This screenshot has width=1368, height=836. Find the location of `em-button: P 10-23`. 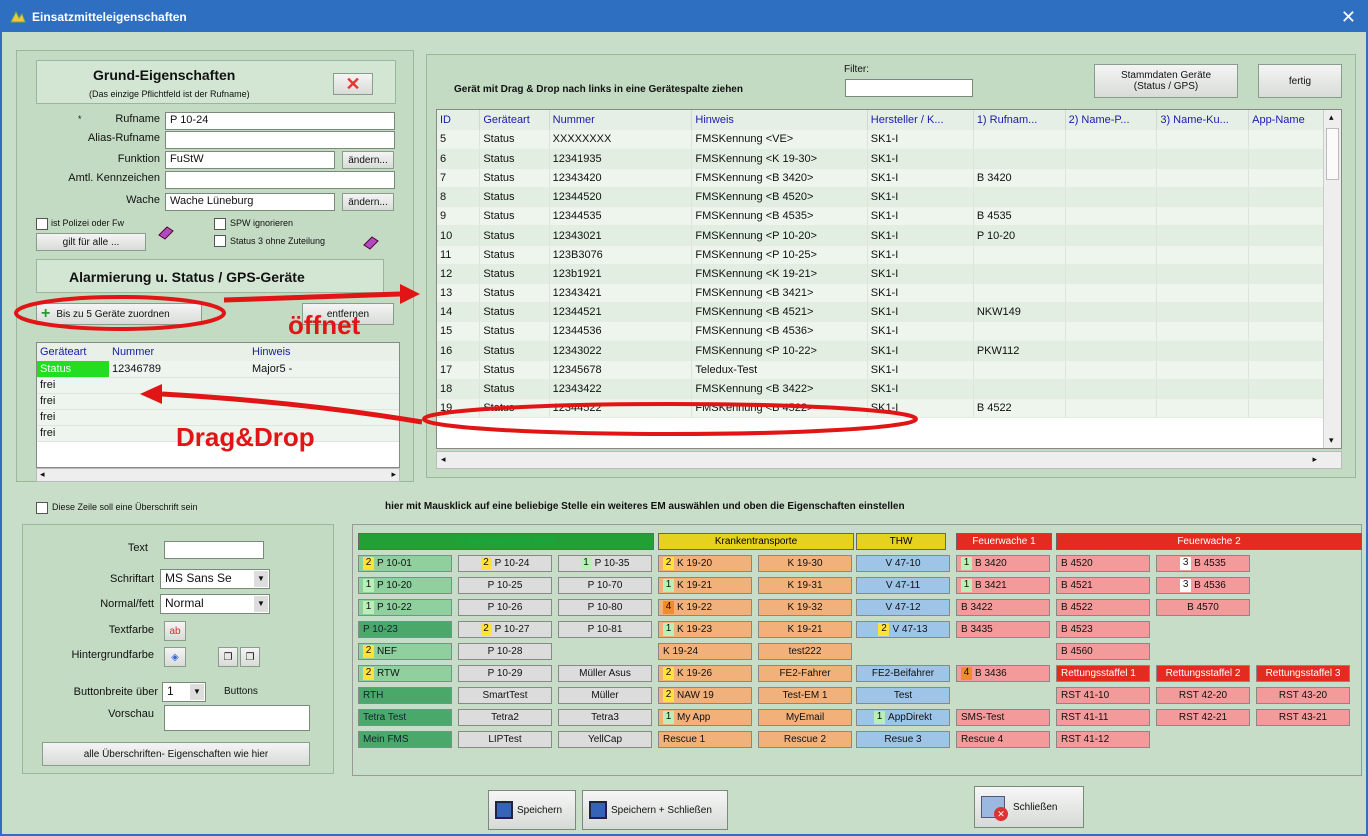

em-button: P 10-23 is located at coordinates (405, 629).